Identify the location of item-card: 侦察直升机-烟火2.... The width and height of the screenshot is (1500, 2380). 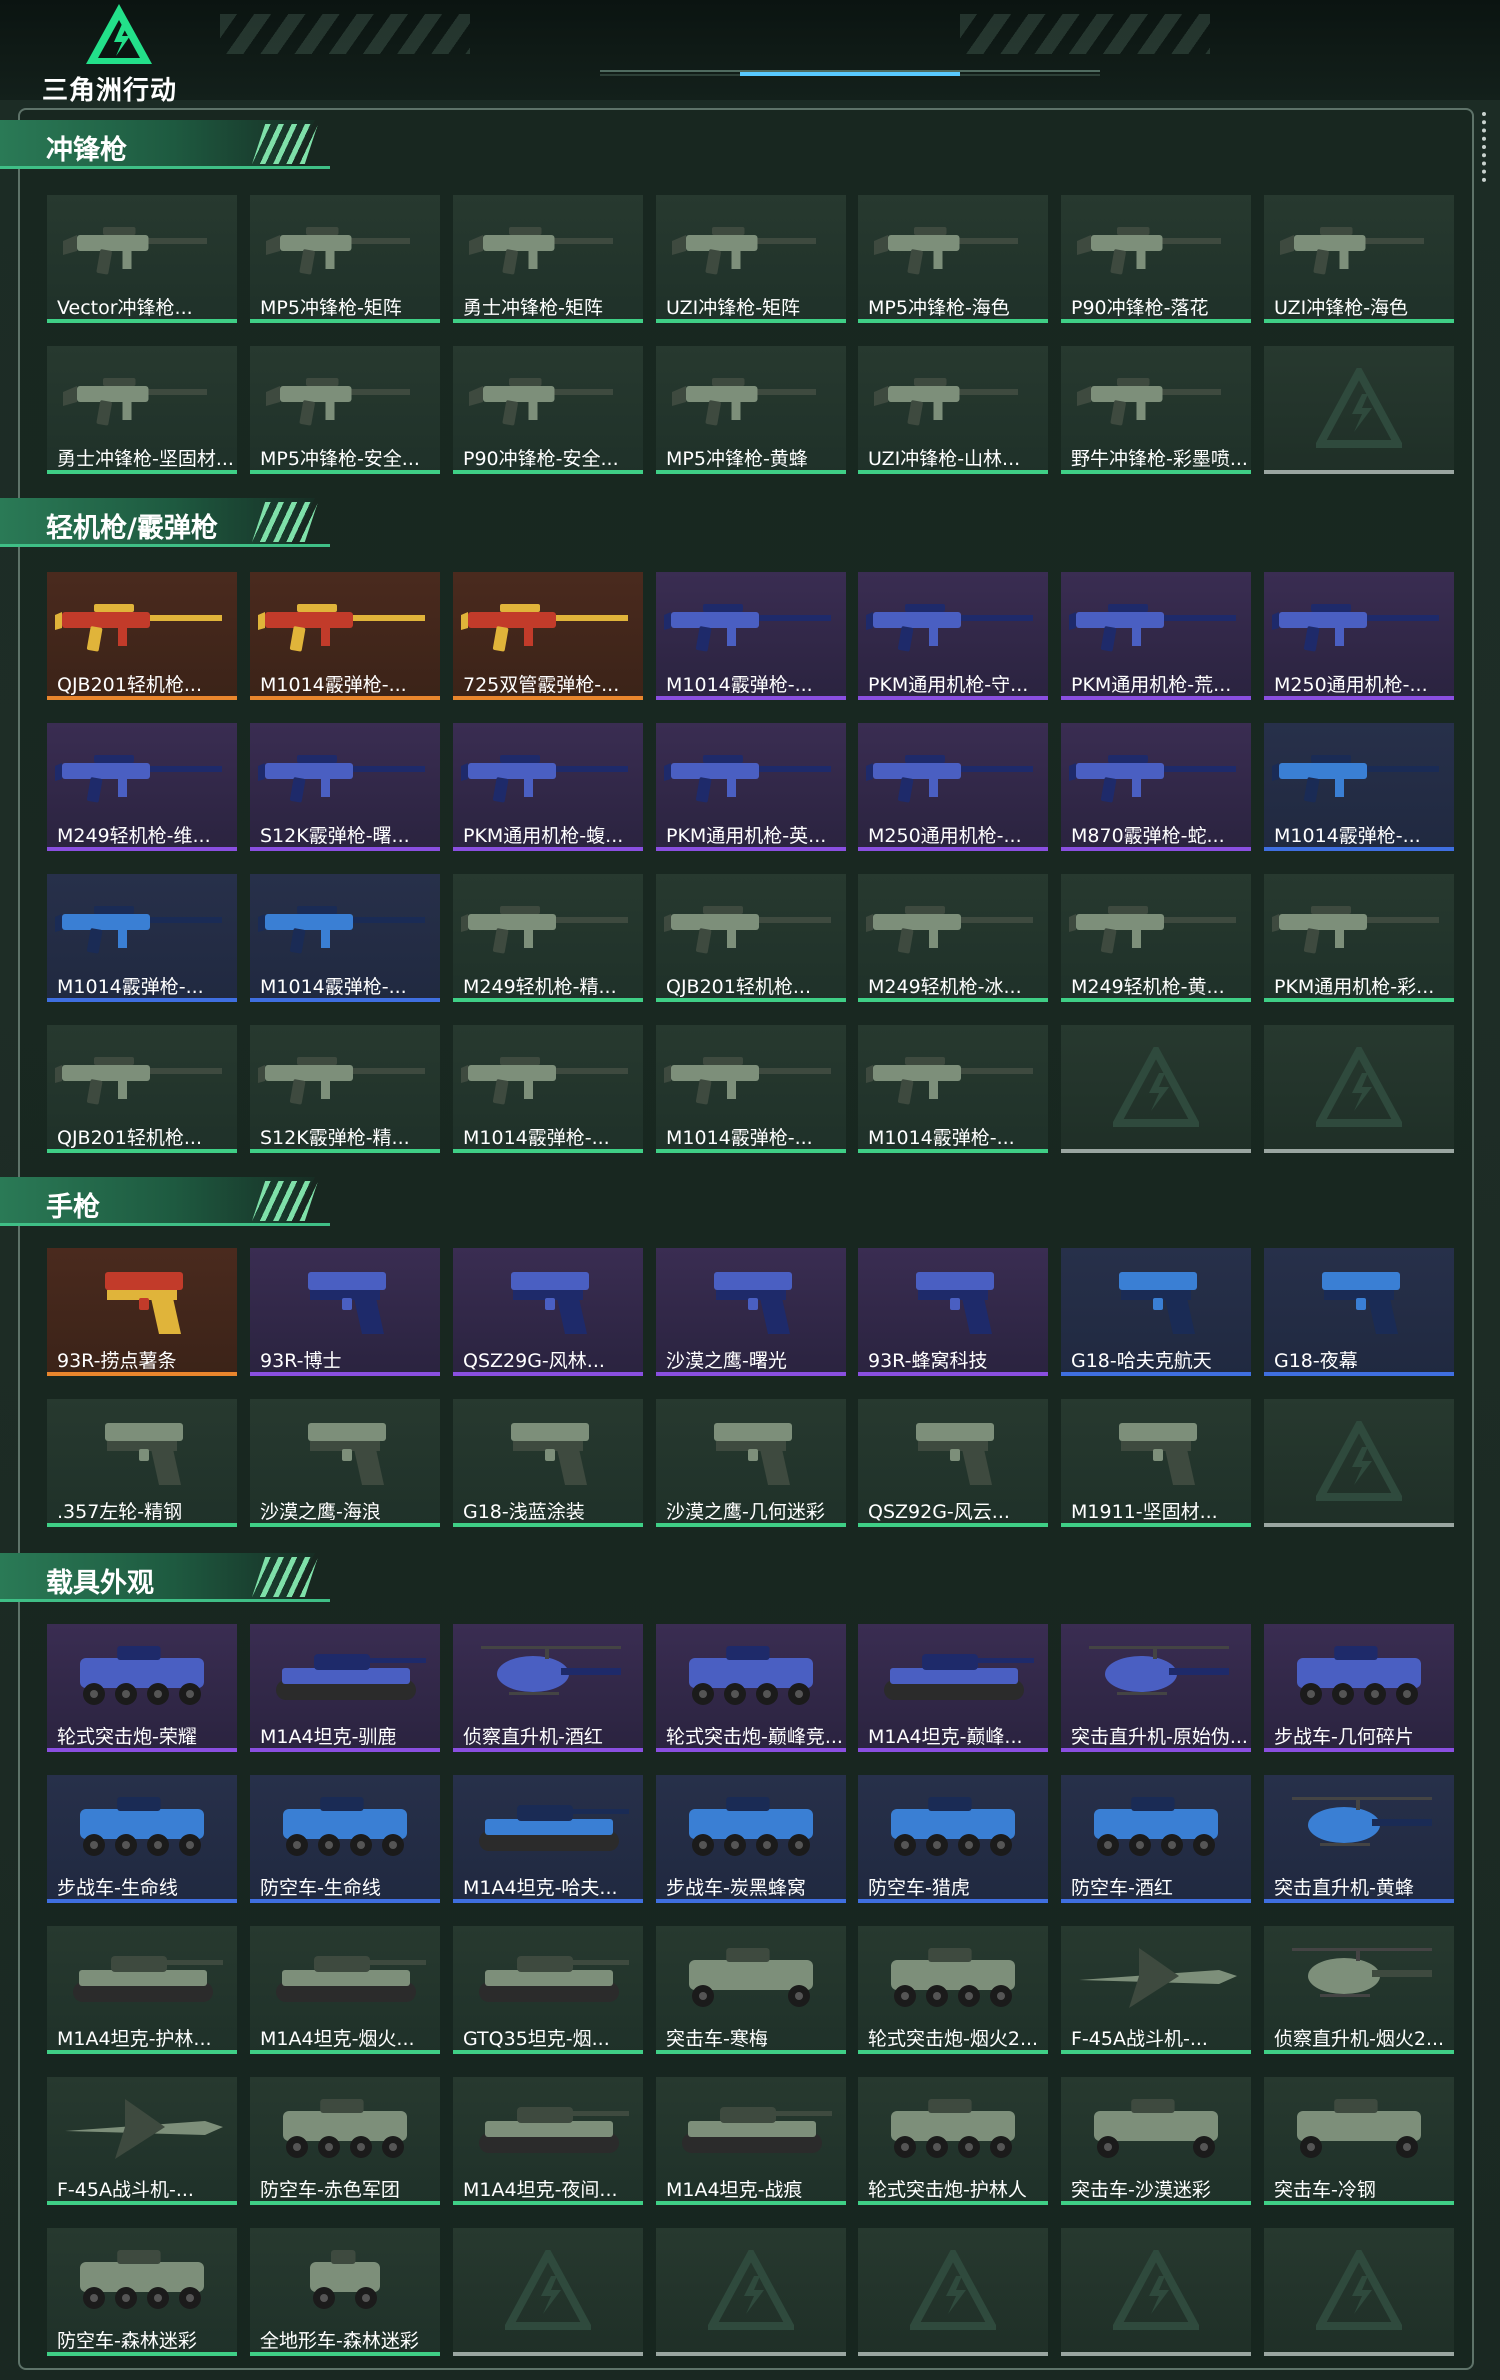
(1359, 1990).